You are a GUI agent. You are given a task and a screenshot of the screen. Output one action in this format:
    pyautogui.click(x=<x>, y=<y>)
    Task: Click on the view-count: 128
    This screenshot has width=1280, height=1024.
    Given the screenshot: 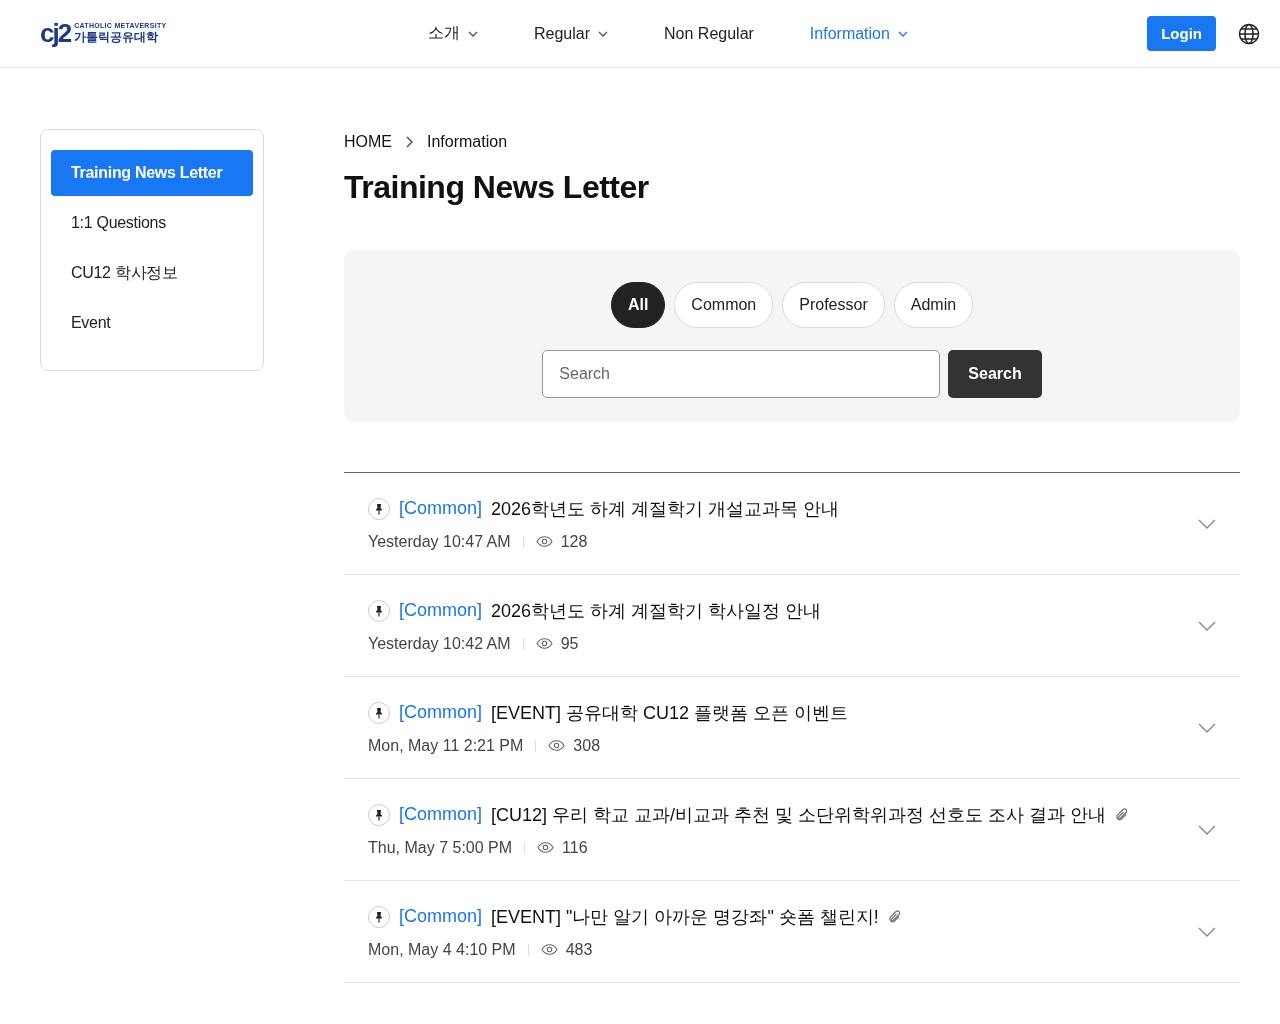 What is the action you would take?
    pyautogui.click(x=574, y=541)
    